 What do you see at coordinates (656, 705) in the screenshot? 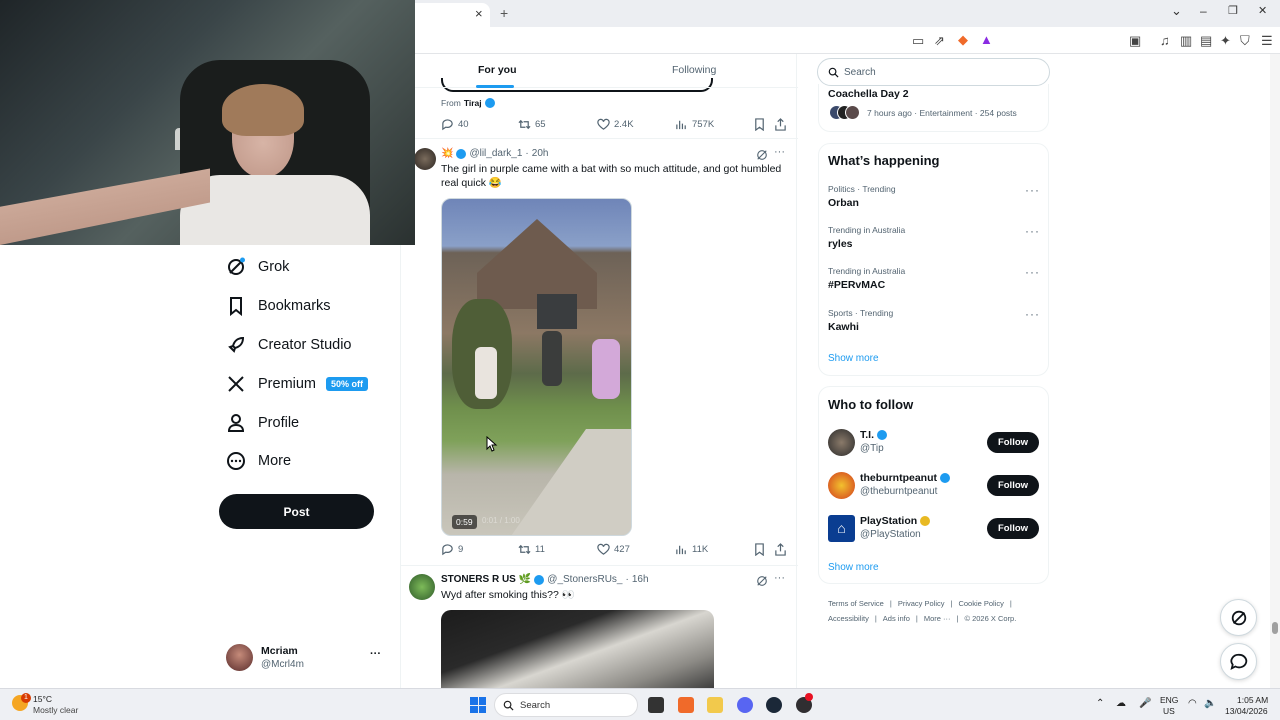
I see `task-view-icon` at bounding box center [656, 705].